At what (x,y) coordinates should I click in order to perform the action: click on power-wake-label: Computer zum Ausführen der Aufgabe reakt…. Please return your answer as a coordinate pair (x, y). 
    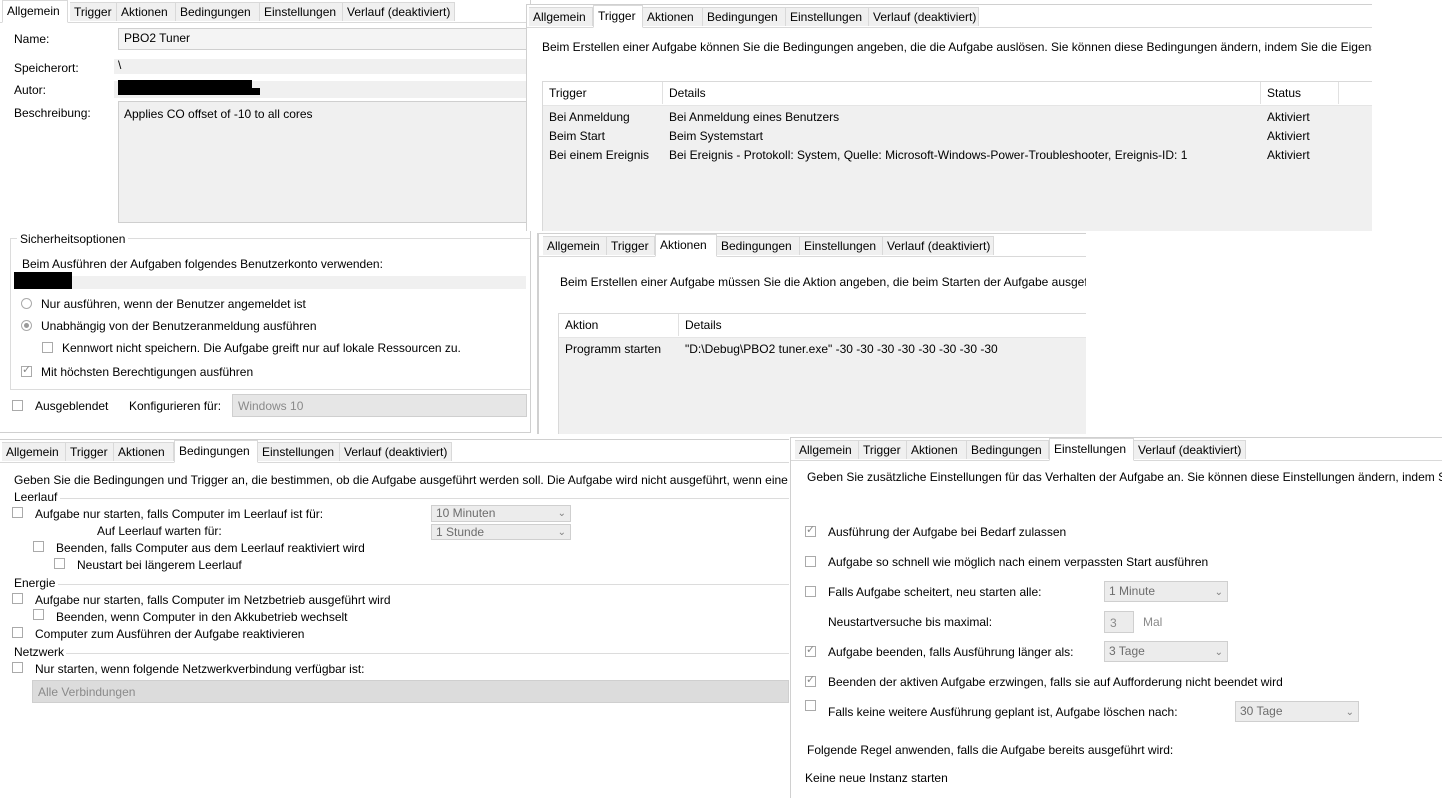
    Looking at the image, I should click on (170, 634).